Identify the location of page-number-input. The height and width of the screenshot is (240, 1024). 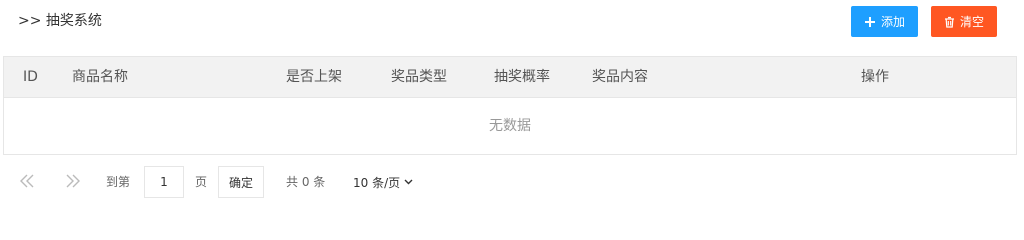
(164, 182).